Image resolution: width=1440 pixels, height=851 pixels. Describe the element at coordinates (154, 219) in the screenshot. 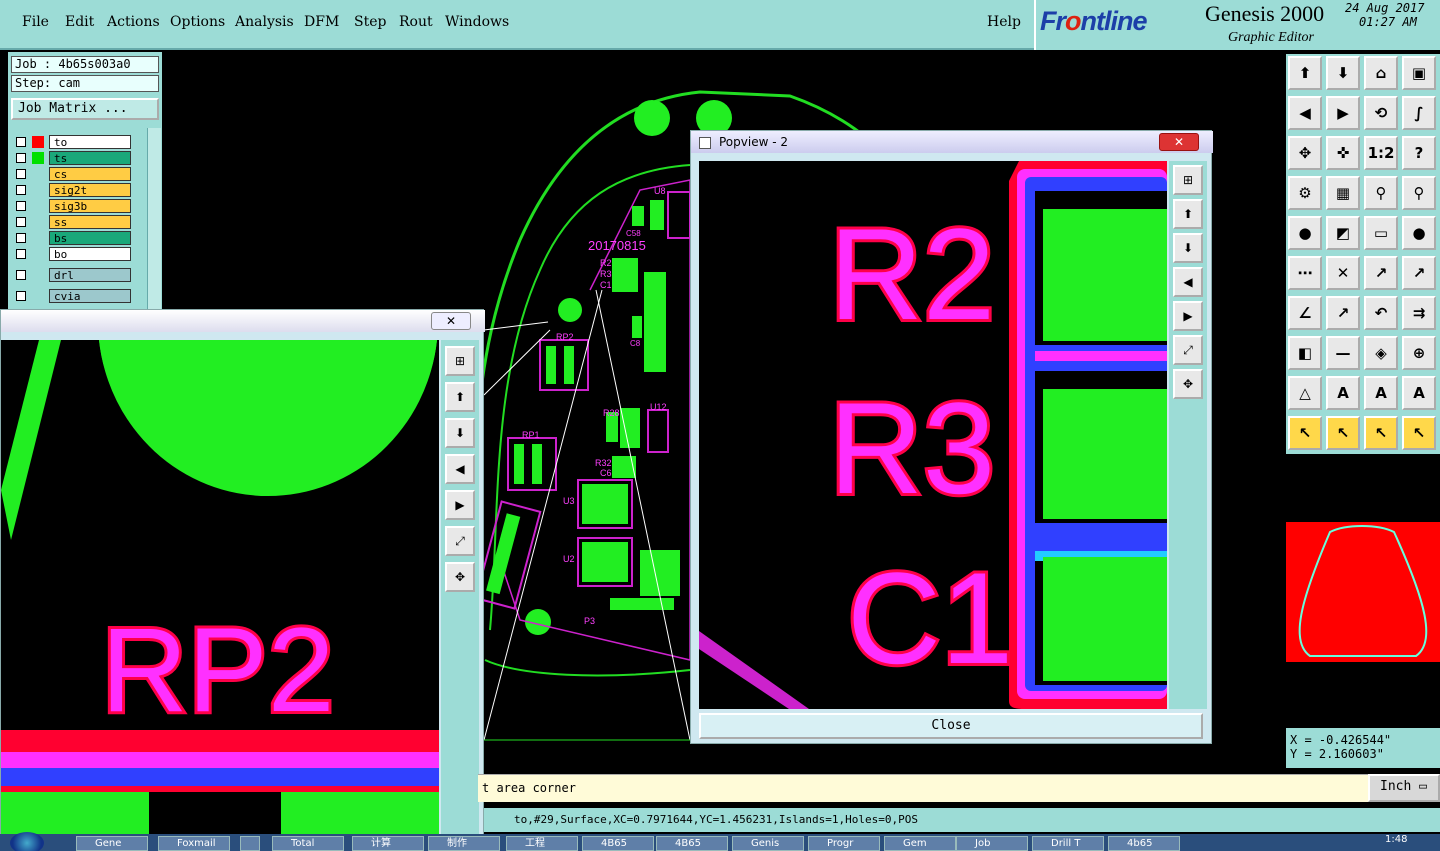

I see `layer-scrollbar` at that location.